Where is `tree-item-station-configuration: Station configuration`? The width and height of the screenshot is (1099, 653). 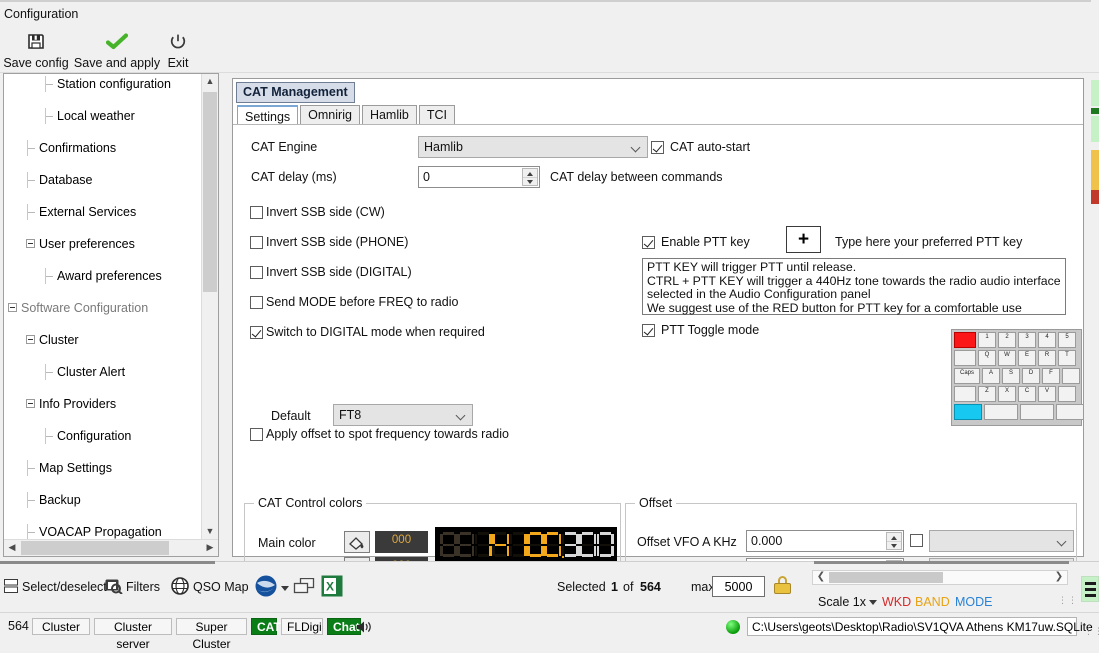 tree-item-station-configuration: Station configuration is located at coordinates (102, 84).